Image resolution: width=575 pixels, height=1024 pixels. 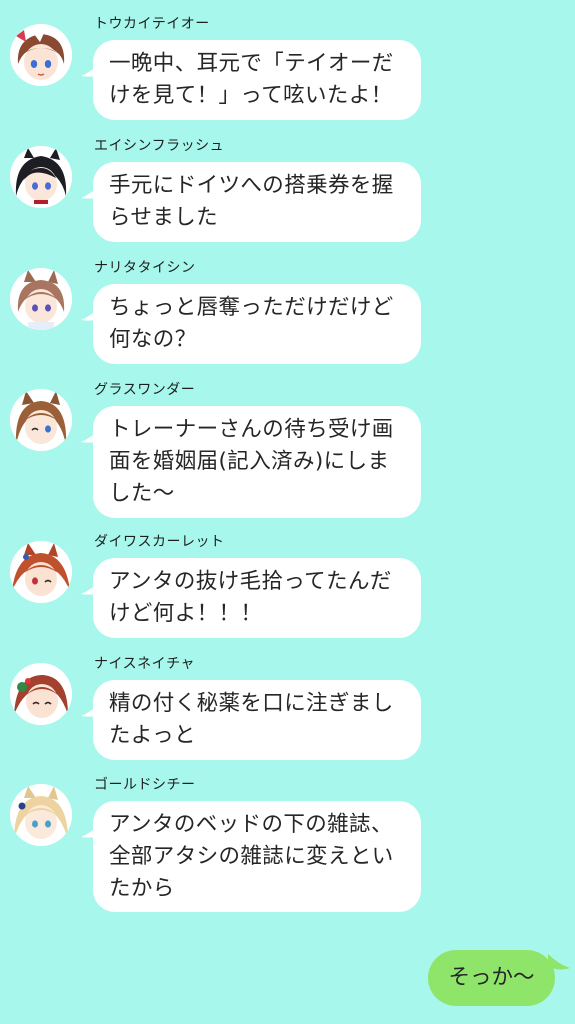 What do you see at coordinates (144, 664) in the screenshot?
I see `sender-name: ナイスネイチャ` at bounding box center [144, 664].